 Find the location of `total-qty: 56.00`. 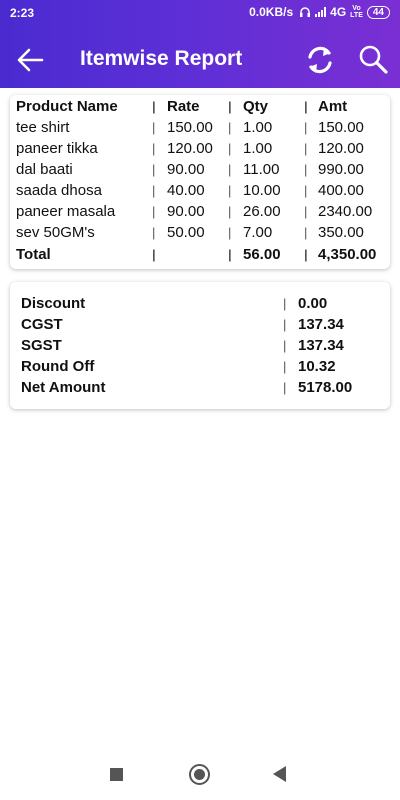

total-qty: 56.00 is located at coordinates (262, 254).